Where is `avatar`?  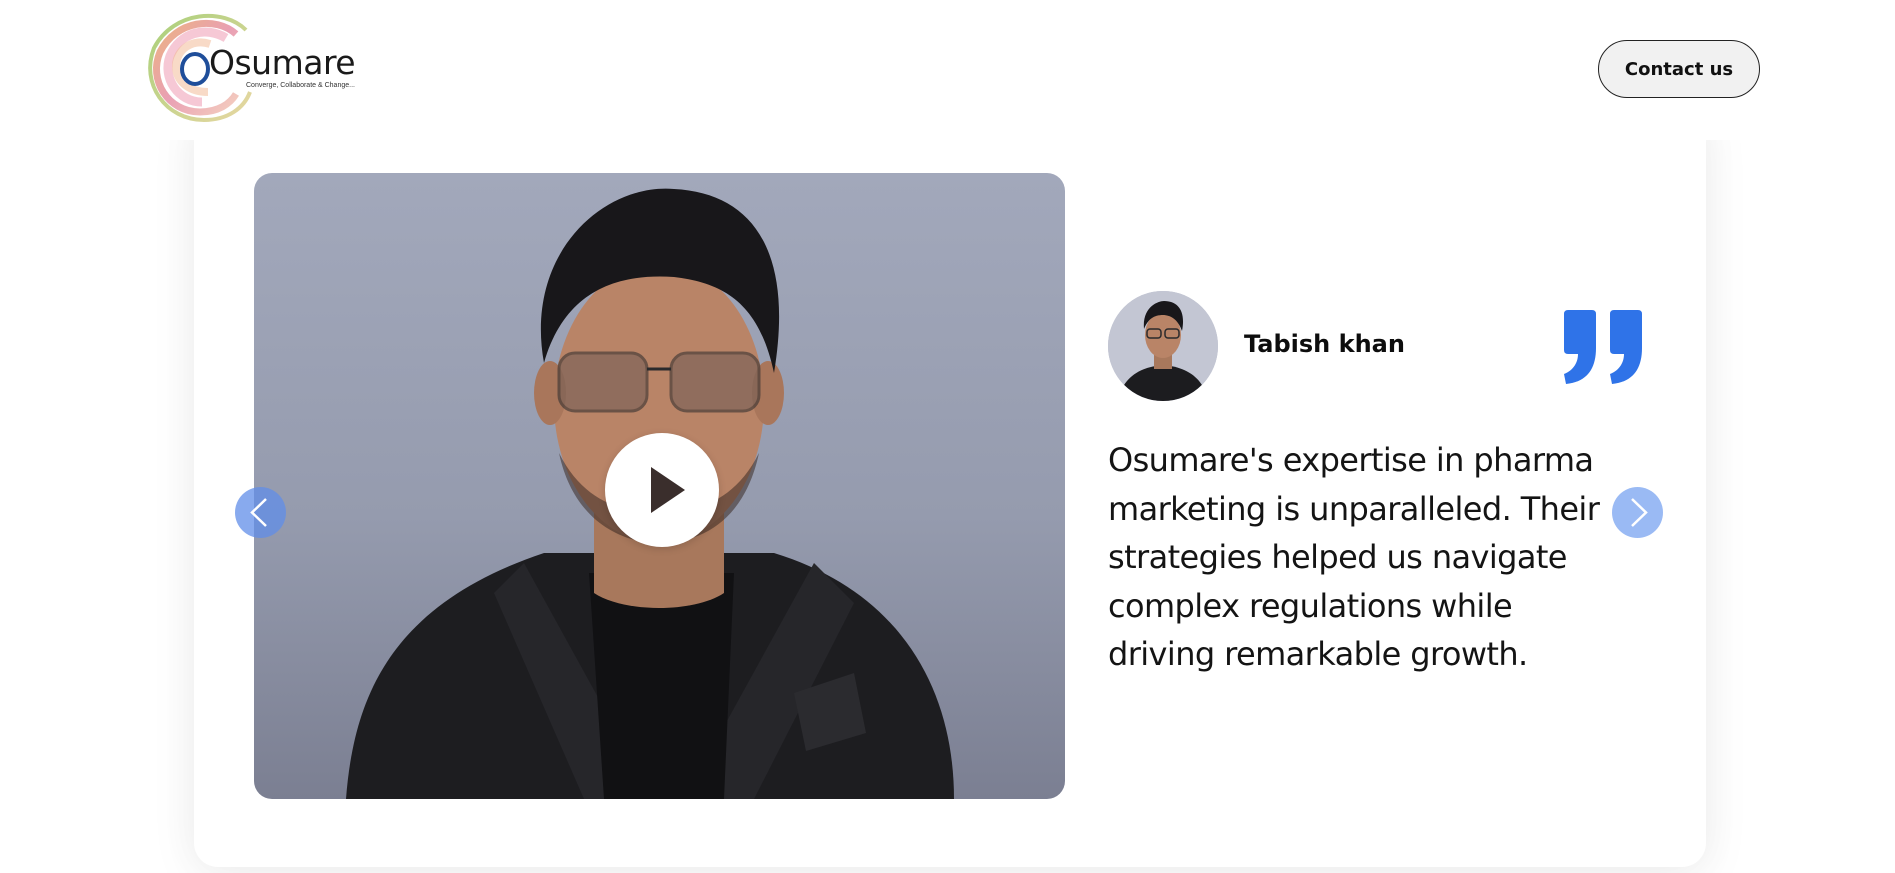 avatar is located at coordinates (1163, 346).